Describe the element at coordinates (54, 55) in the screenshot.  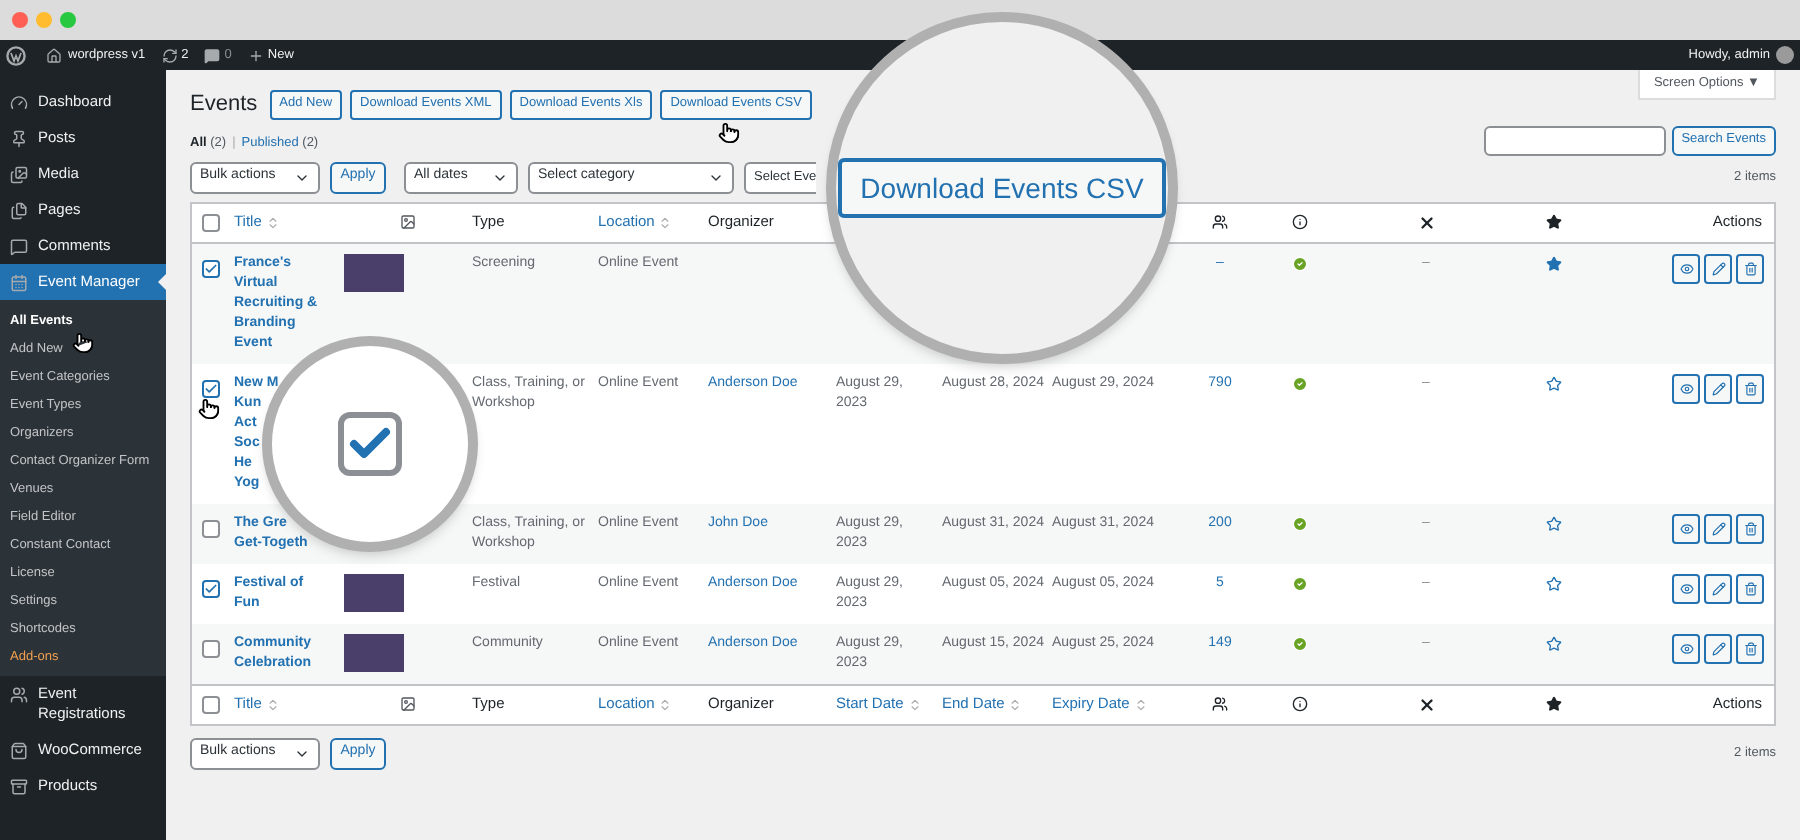
I see `home-icon` at that location.